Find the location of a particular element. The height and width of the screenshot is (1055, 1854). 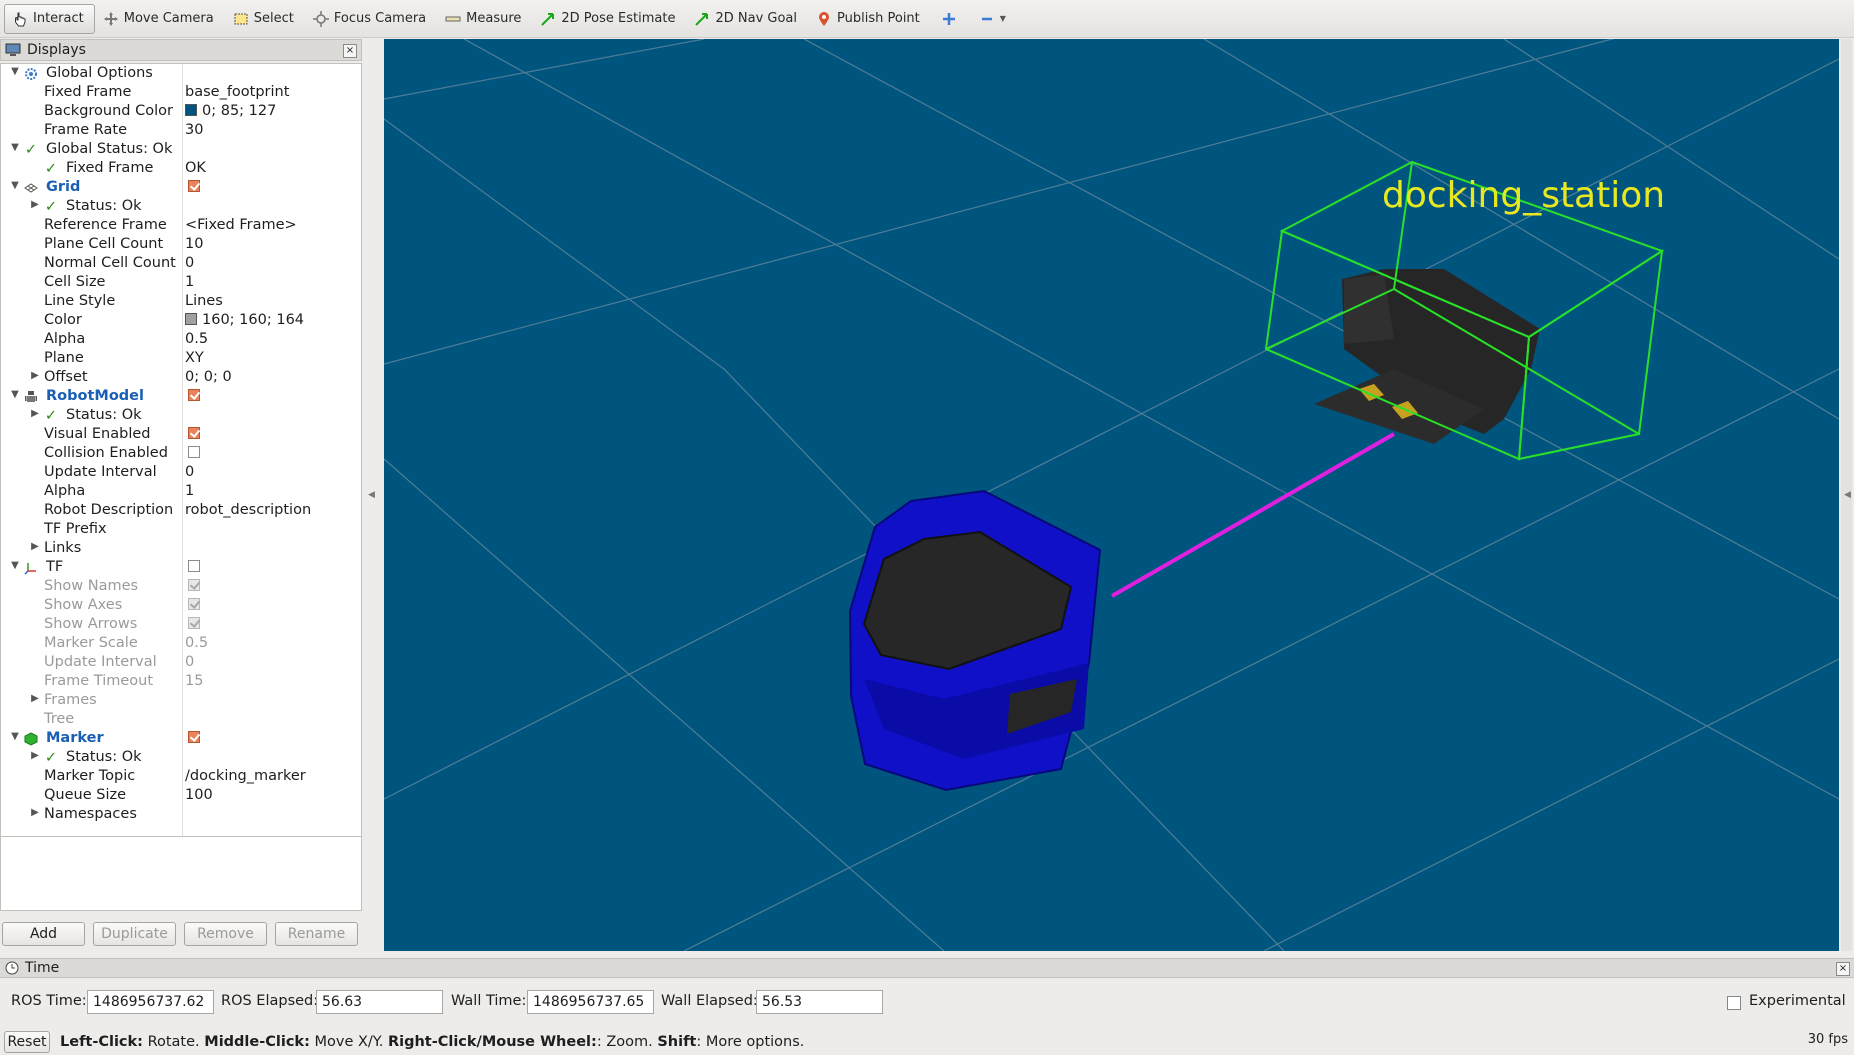

select-tool-button: Select is located at coordinates (265, 19).